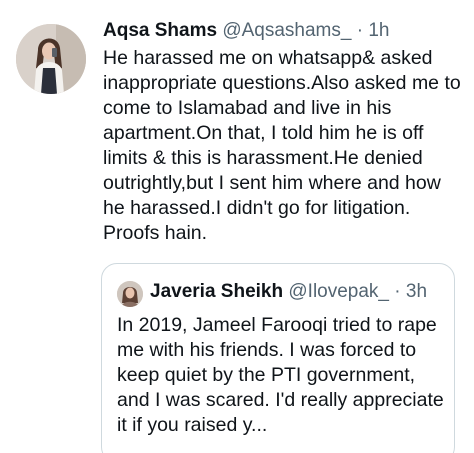 This screenshot has width=474, height=453. I want to click on quoted-avatar-photo-icon, so click(130, 294).